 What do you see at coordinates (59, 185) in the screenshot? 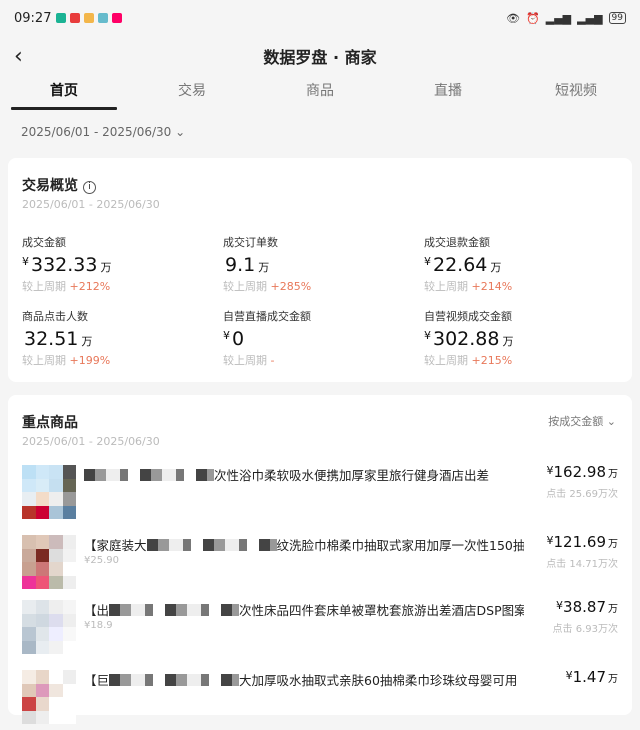
I see `section-title: 交易概览 i` at bounding box center [59, 185].